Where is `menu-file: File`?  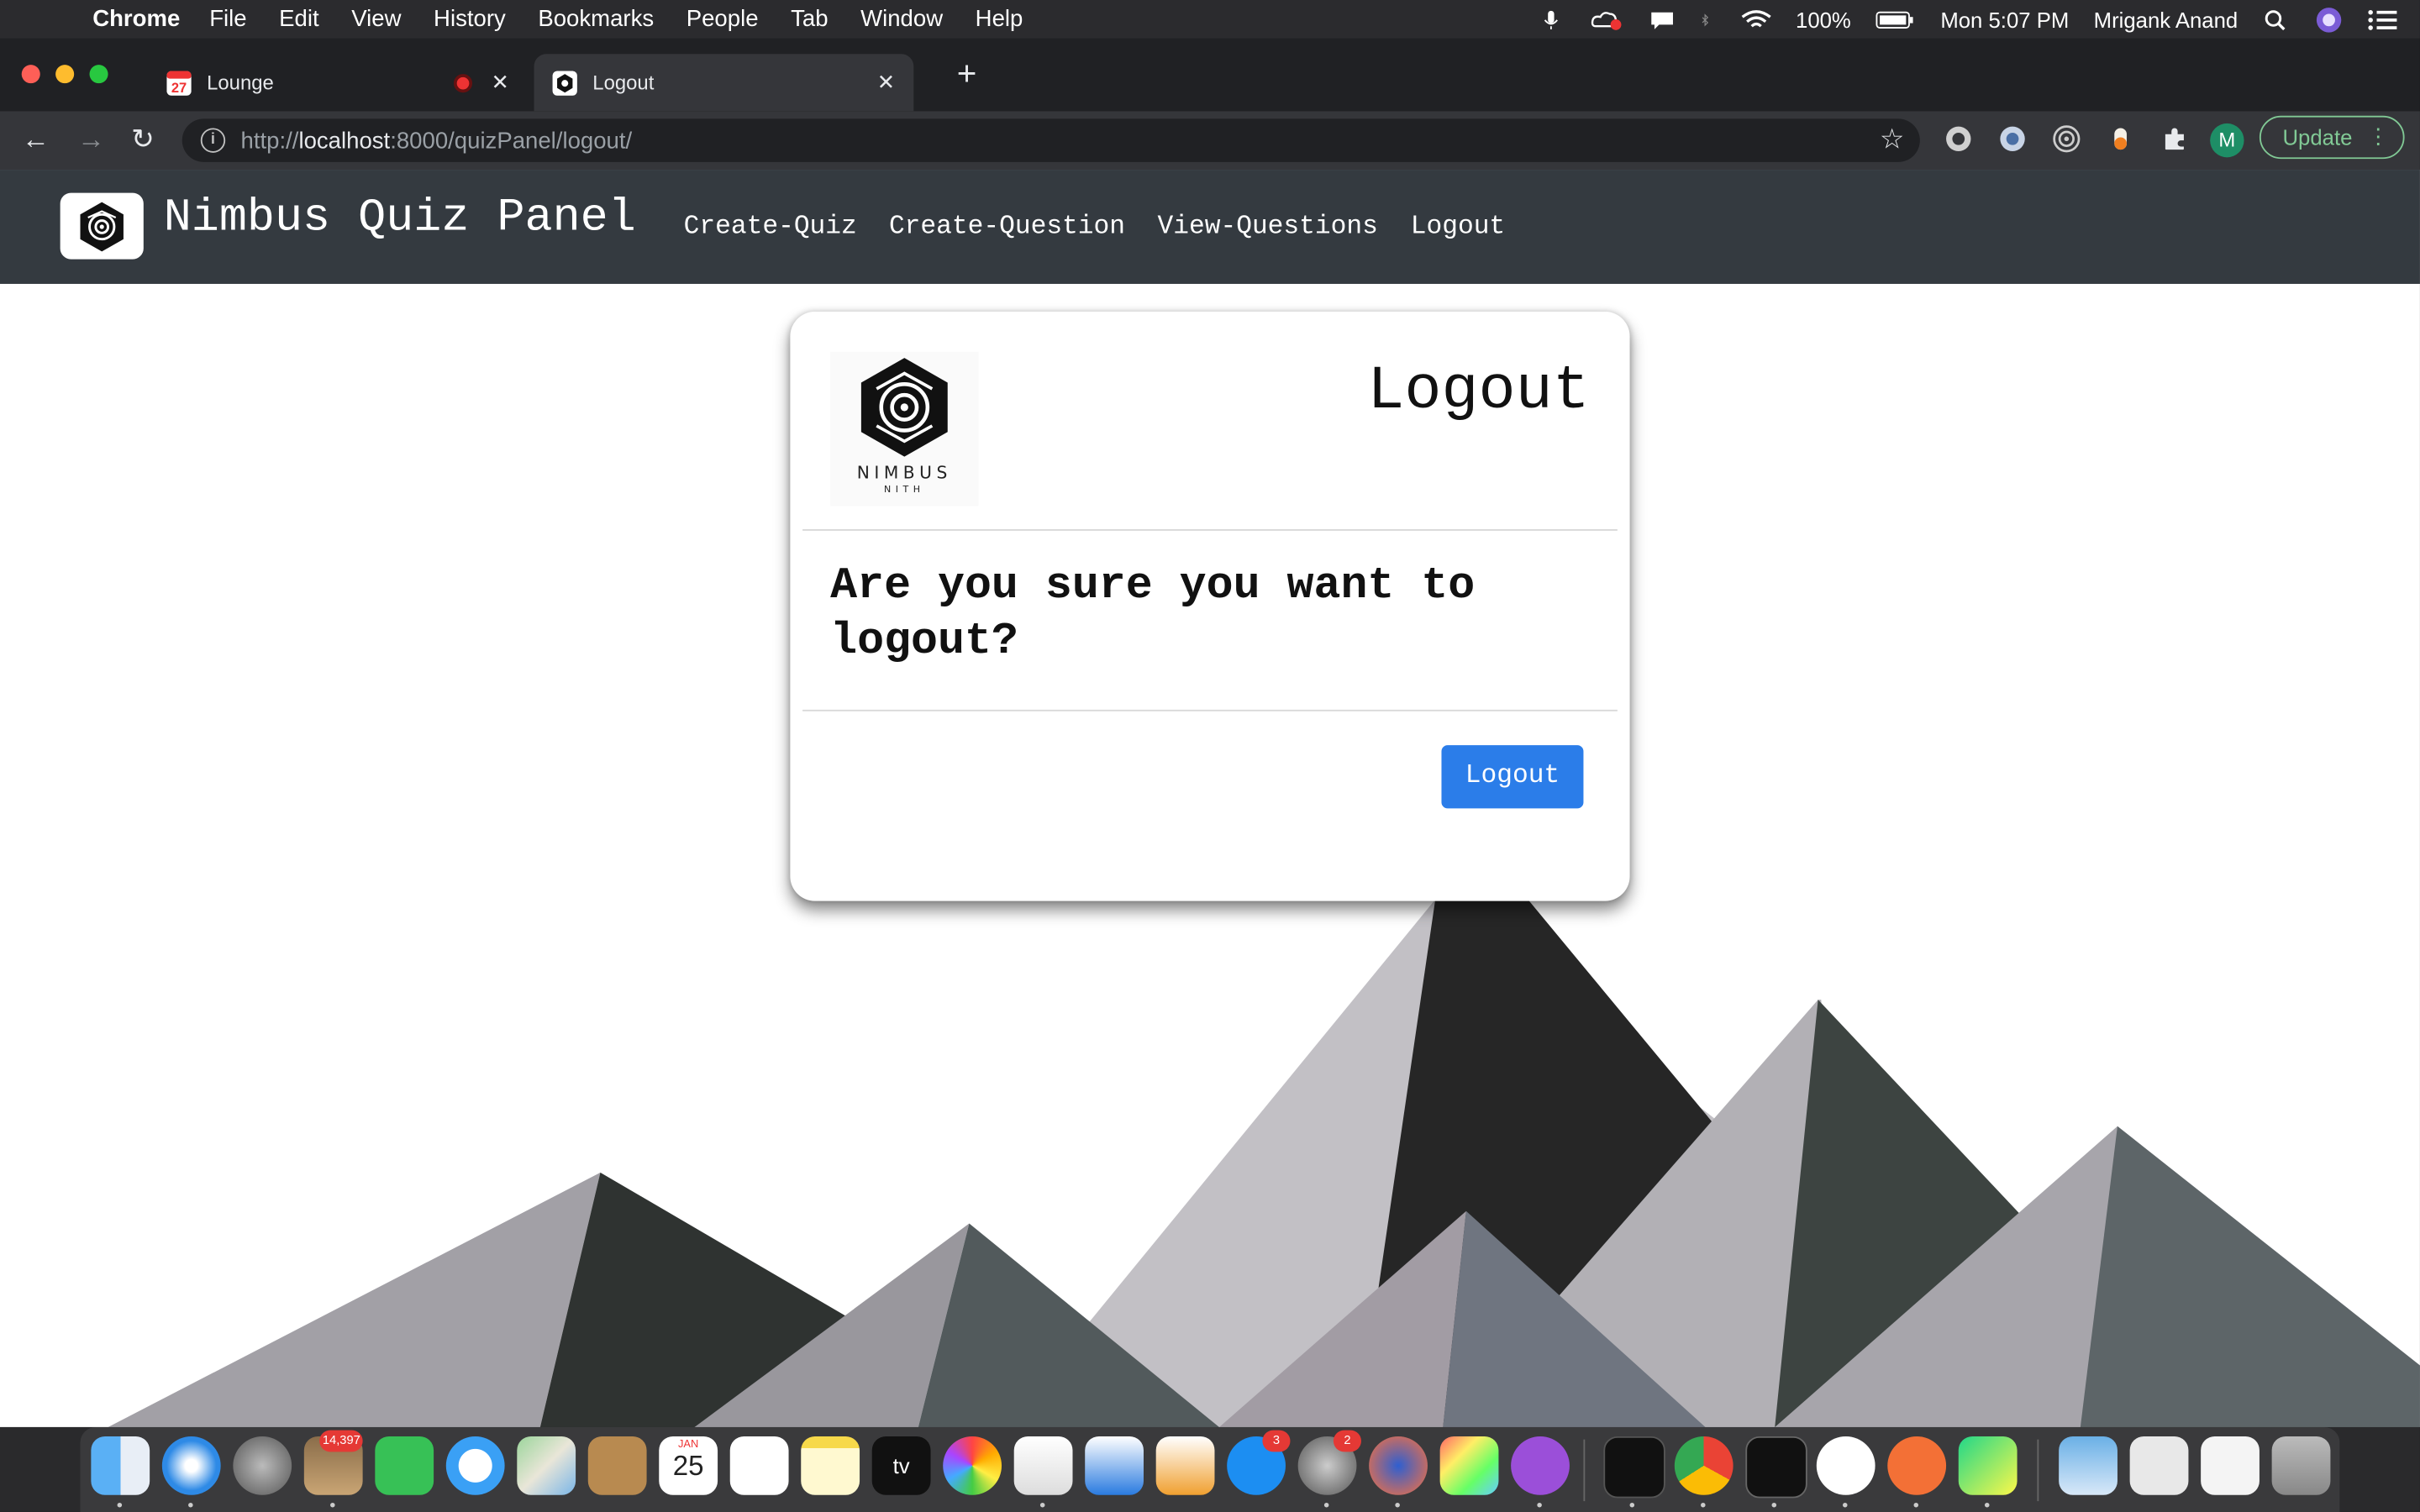 menu-file: File is located at coordinates (227, 19).